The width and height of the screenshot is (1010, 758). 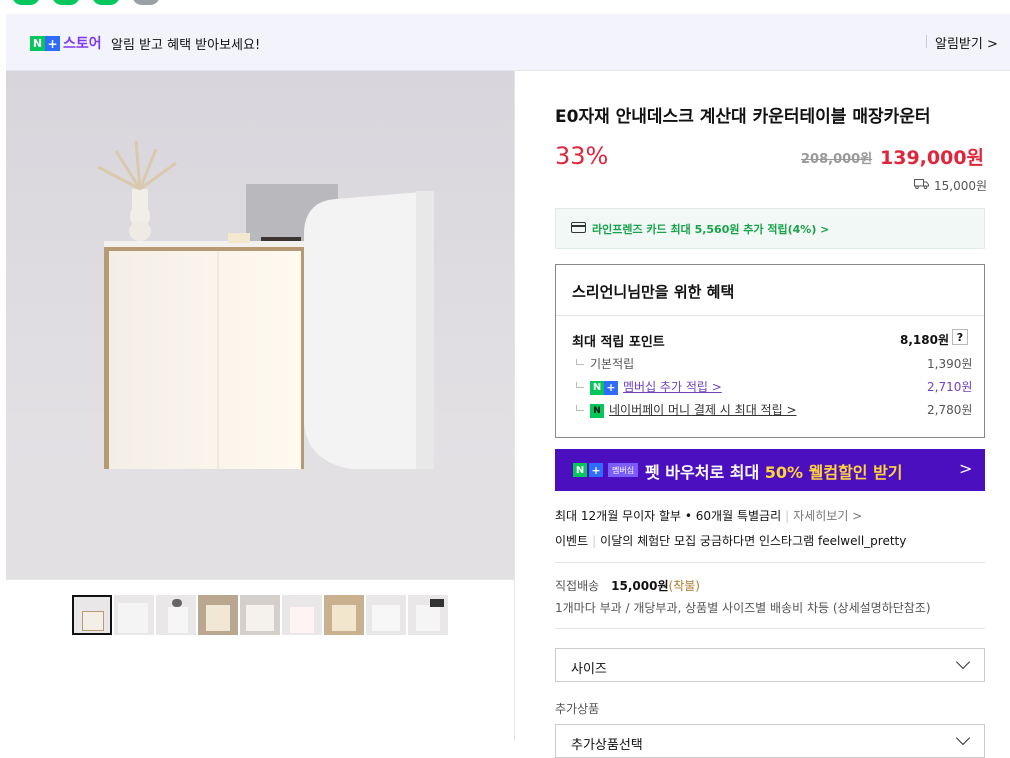 What do you see at coordinates (578, 227) in the screenshot?
I see `credit-card-icon` at bounding box center [578, 227].